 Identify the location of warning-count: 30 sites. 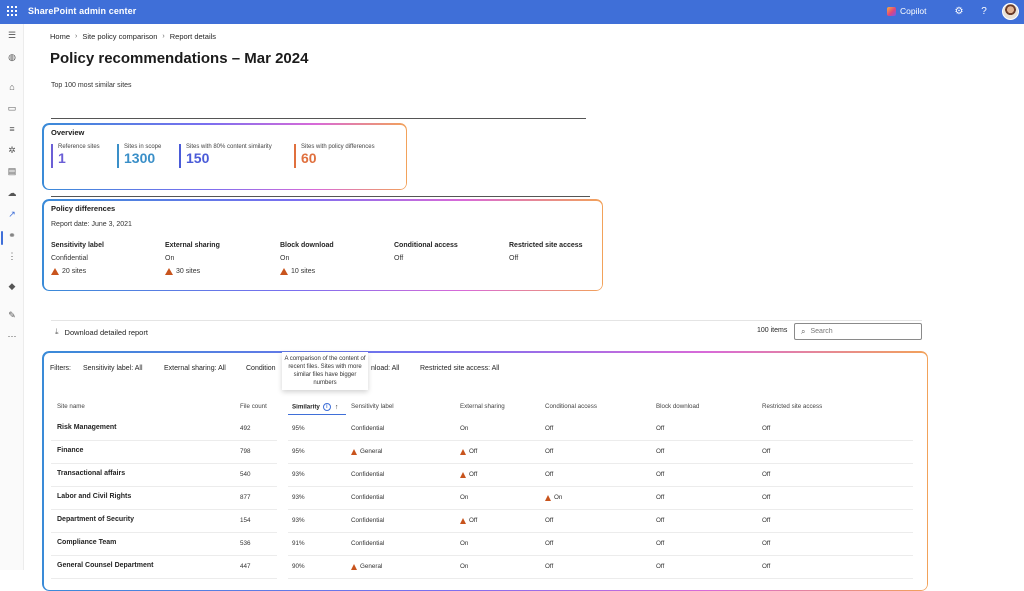
(188, 271).